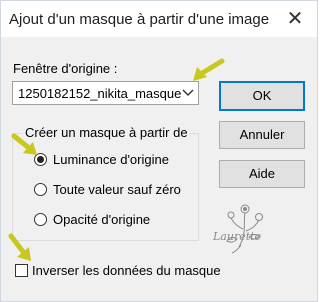 This screenshot has height=302, width=320. I want to click on title-bar: Ajout d'un masque à partir d'une image ✕, so click(159, 19).